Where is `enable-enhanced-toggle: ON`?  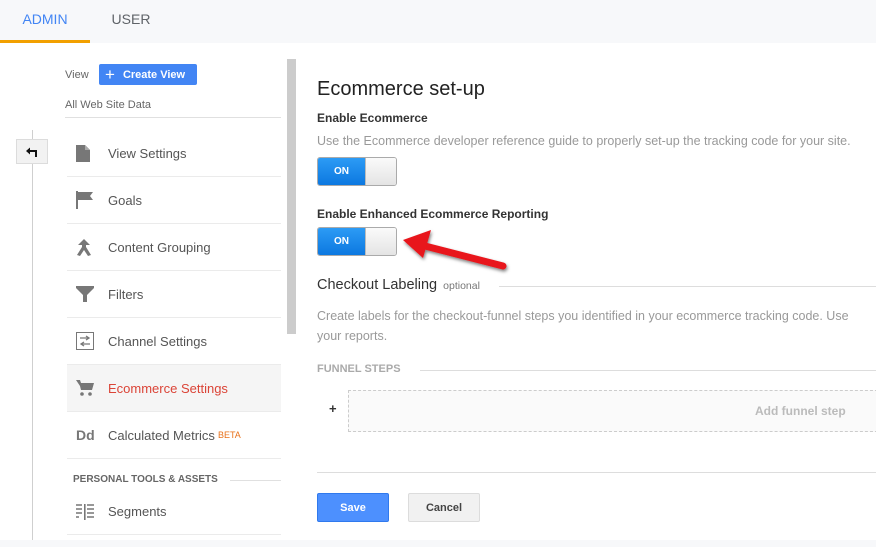 enable-enhanced-toggle: ON is located at coordinates (357, 241).